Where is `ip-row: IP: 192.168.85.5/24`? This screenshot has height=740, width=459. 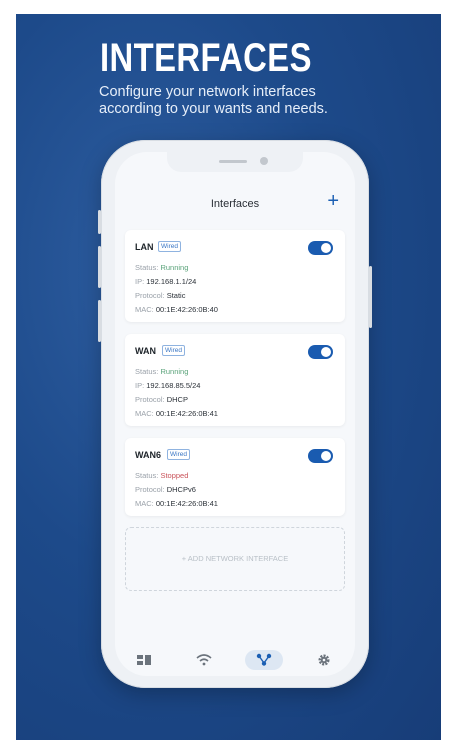 ip-row: IP: 192.168.85.5/24 is located at coordinates (167, 385).